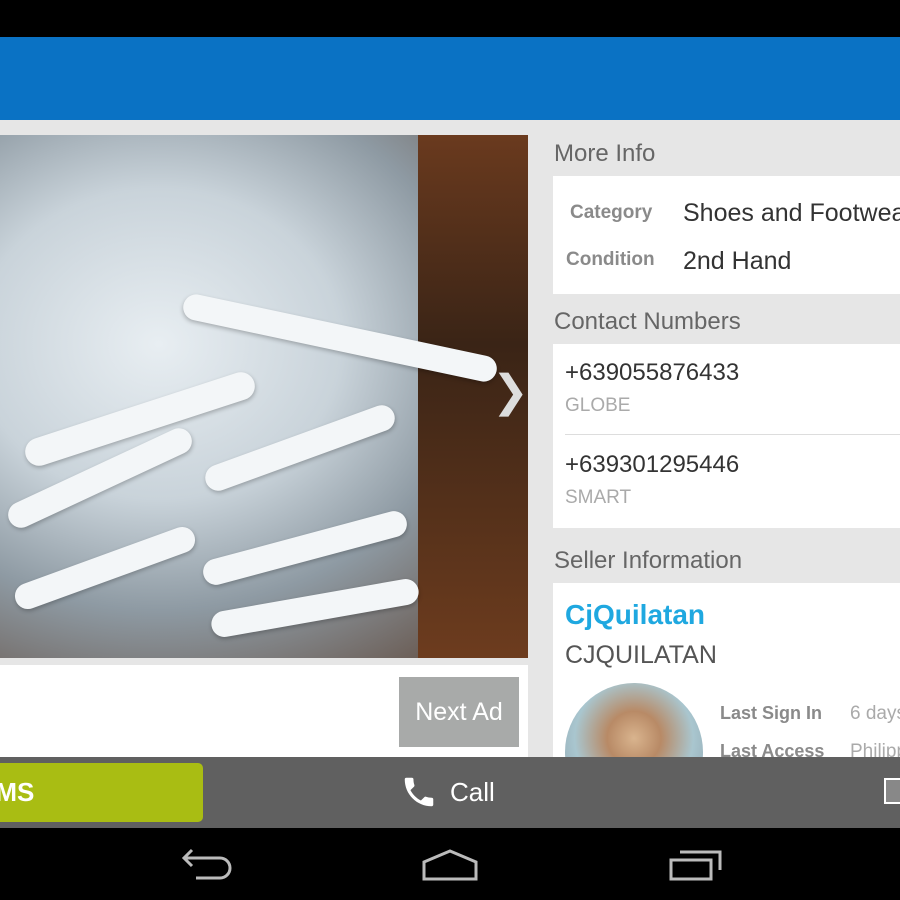 The width and height of the screenshot is (900, 900). What do you see at coordinates (726, 481) in the screenshot?
I see `contact-item: +639301295446 SMART` at bounding box center [726, 481].